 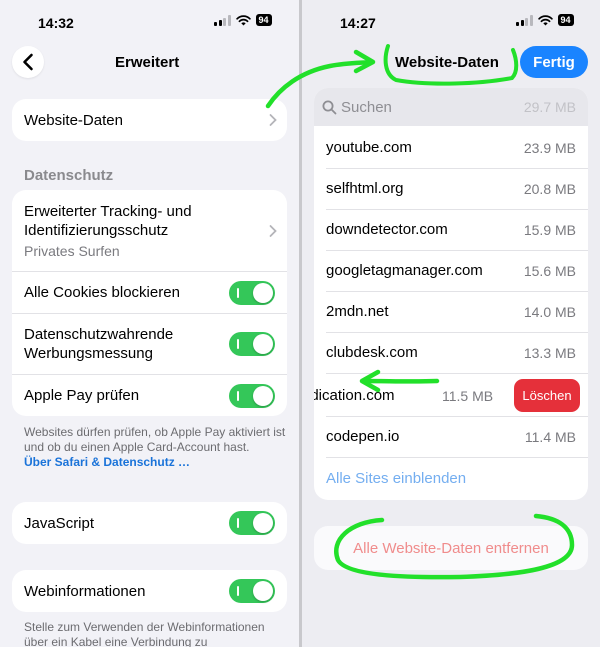 I want to click on javascript-label: JavaScript, so click(x=59, y=523).